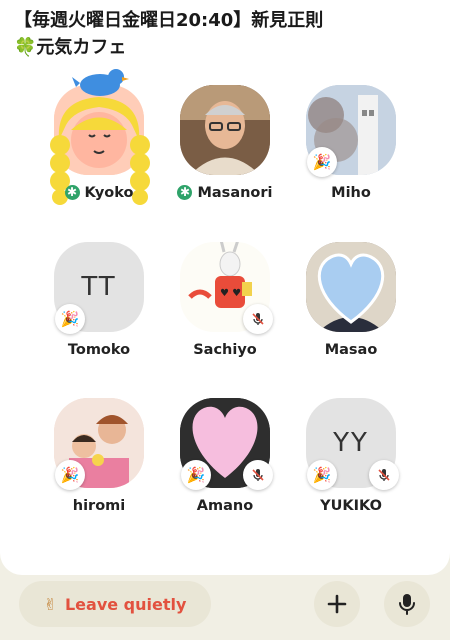 This screenshot has width=450, height=640. Describe the element at coordinates (224, 34) in the screenshot. I see `room-title: 【毎週火曜日金曜日20:40】新見正則 🍀元気カフェ` at that location.